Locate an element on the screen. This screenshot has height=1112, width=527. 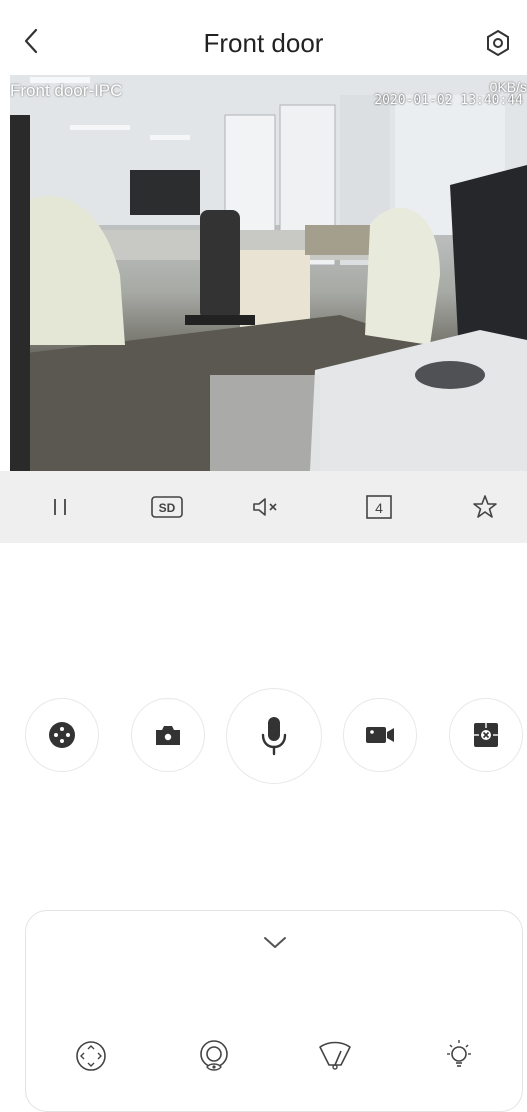
playback-control-bar: SD 4 is located at coordinates (263, 507).